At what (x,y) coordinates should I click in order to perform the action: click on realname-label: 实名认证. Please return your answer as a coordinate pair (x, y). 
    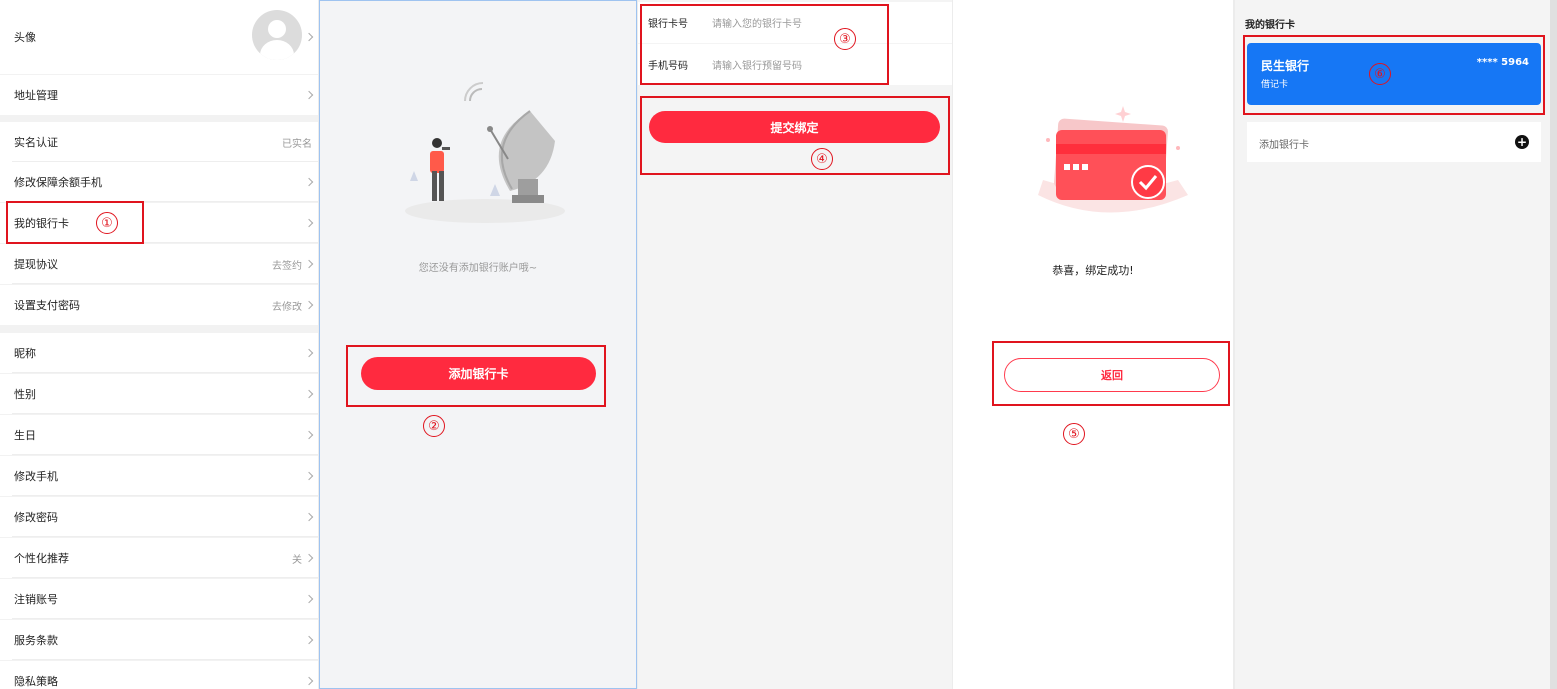
    Looking at the image, I should click on (36, 142).